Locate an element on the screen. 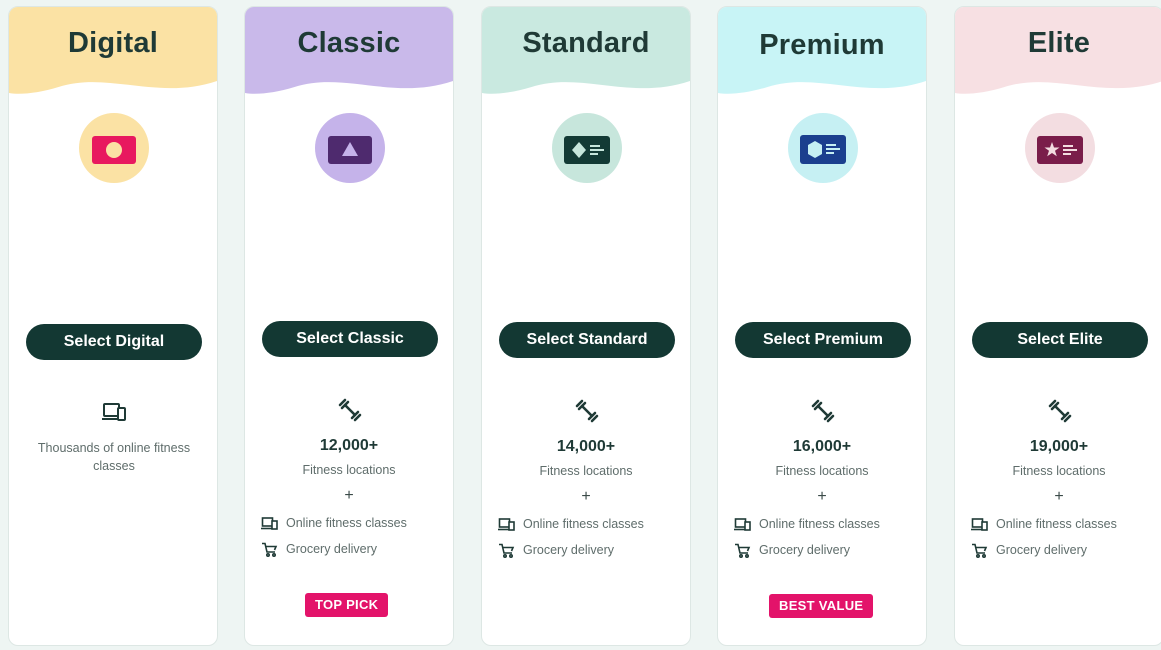 Image resolution: width=1161 pixels, height=650 pixels. locations-count: 19,000+ is located at coordinates (1059, 446).